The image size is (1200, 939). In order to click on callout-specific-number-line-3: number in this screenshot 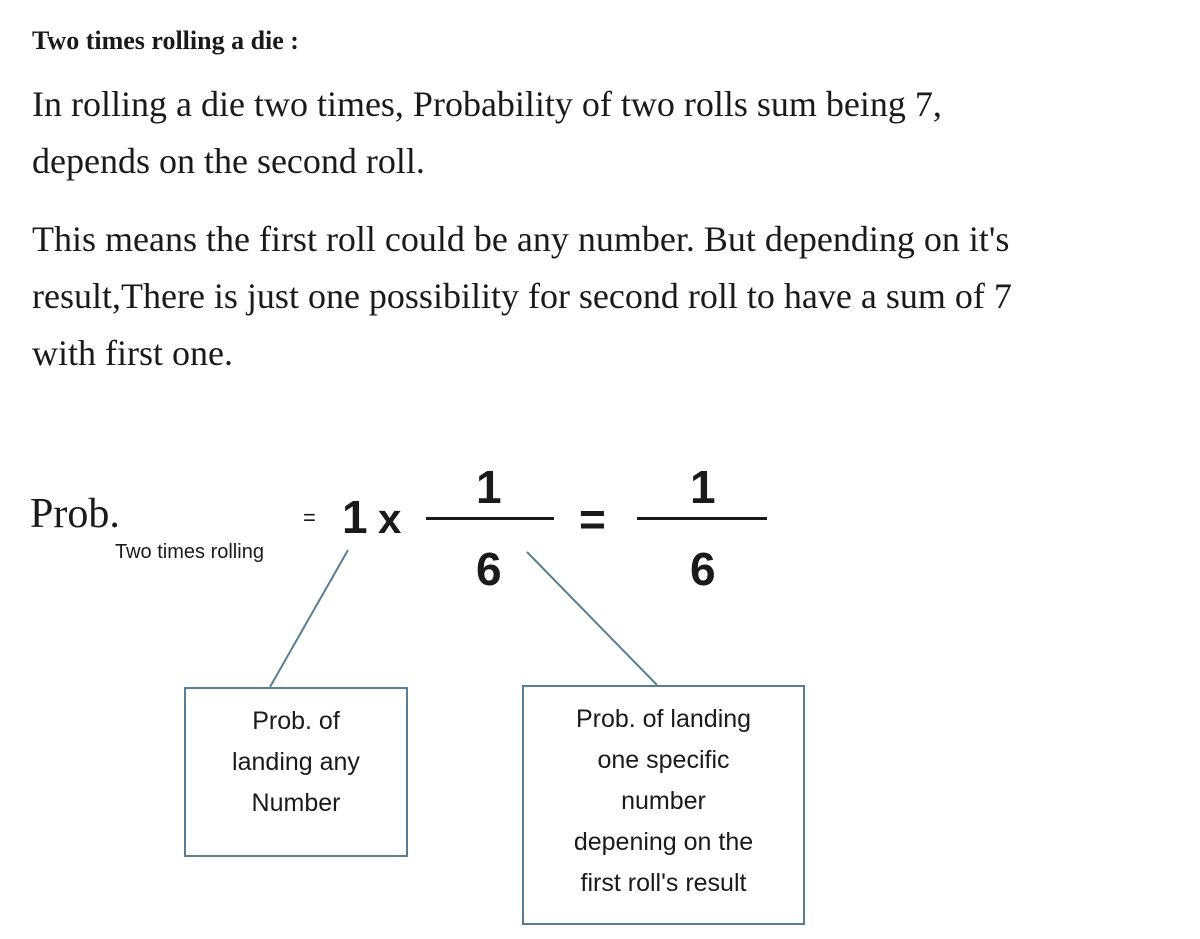, I will do `click(663, 801)`.